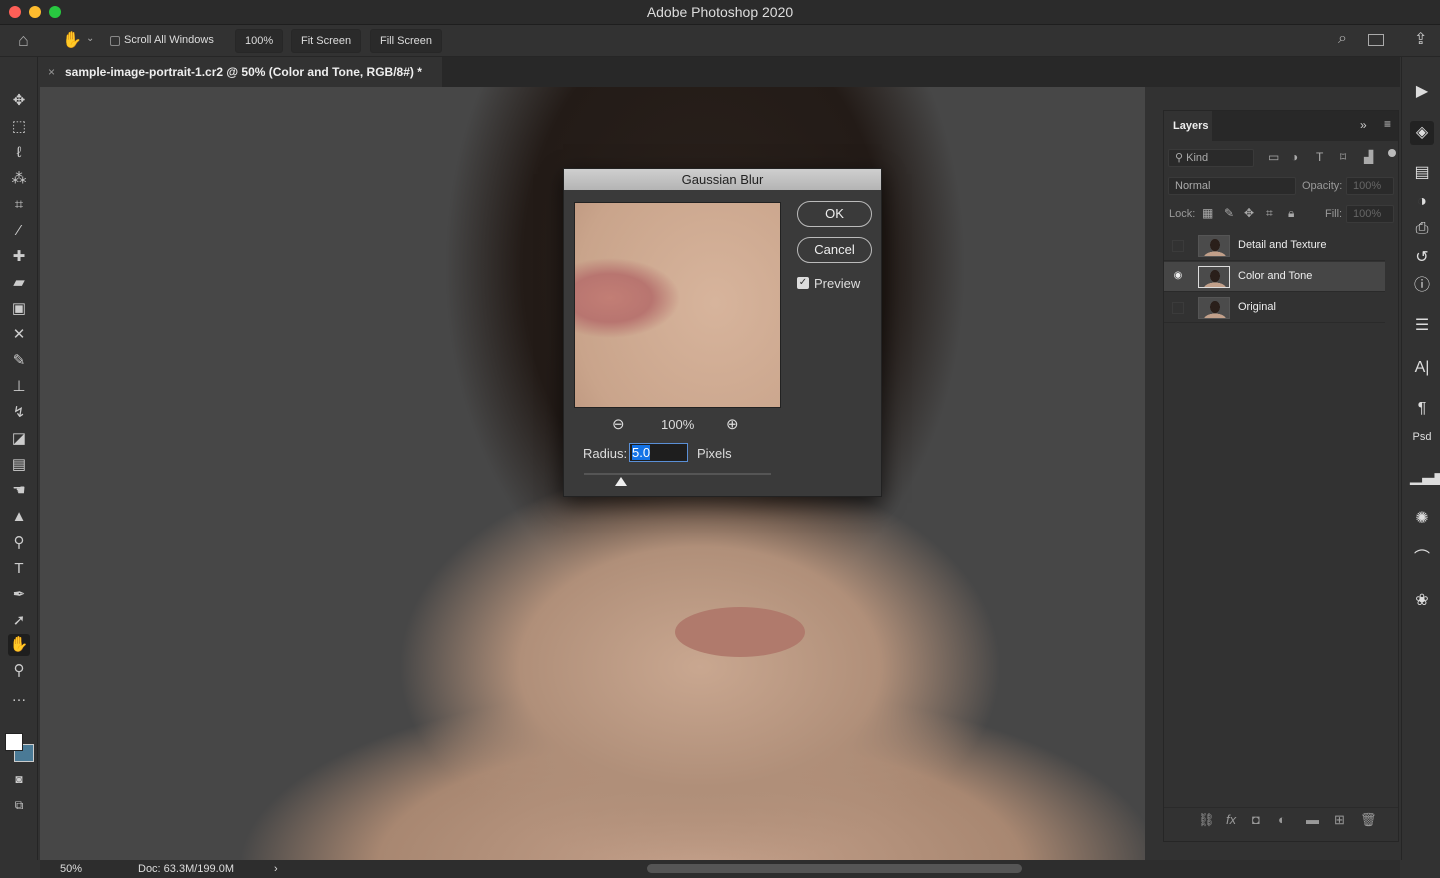  I want to click on new-group-icon: ▬, so click(1312, 819).